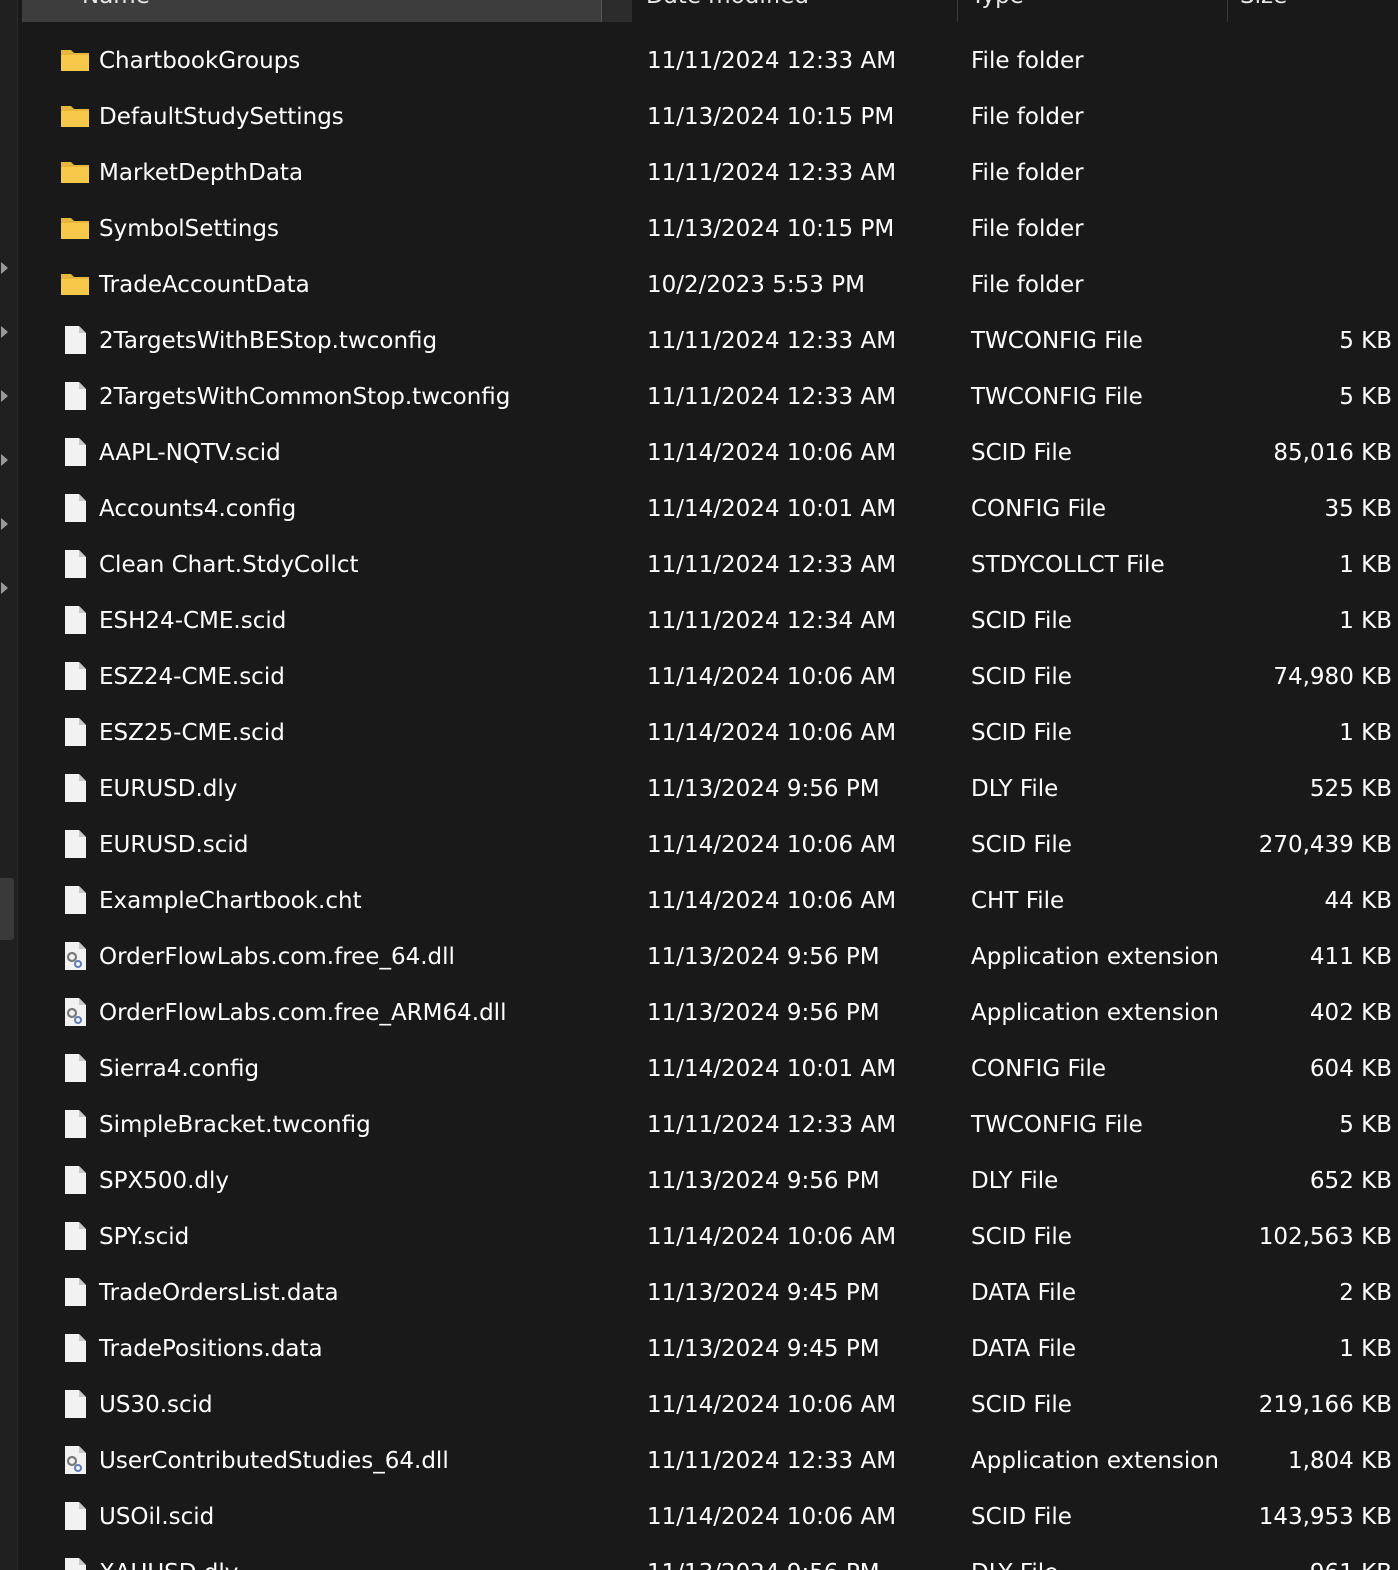 This screenshot has height=1570, width=1398. What do you see at coordinates (1313, 11) in the screenshot?
I see `column-header-size: Size` at bounding box center [1313, 11].